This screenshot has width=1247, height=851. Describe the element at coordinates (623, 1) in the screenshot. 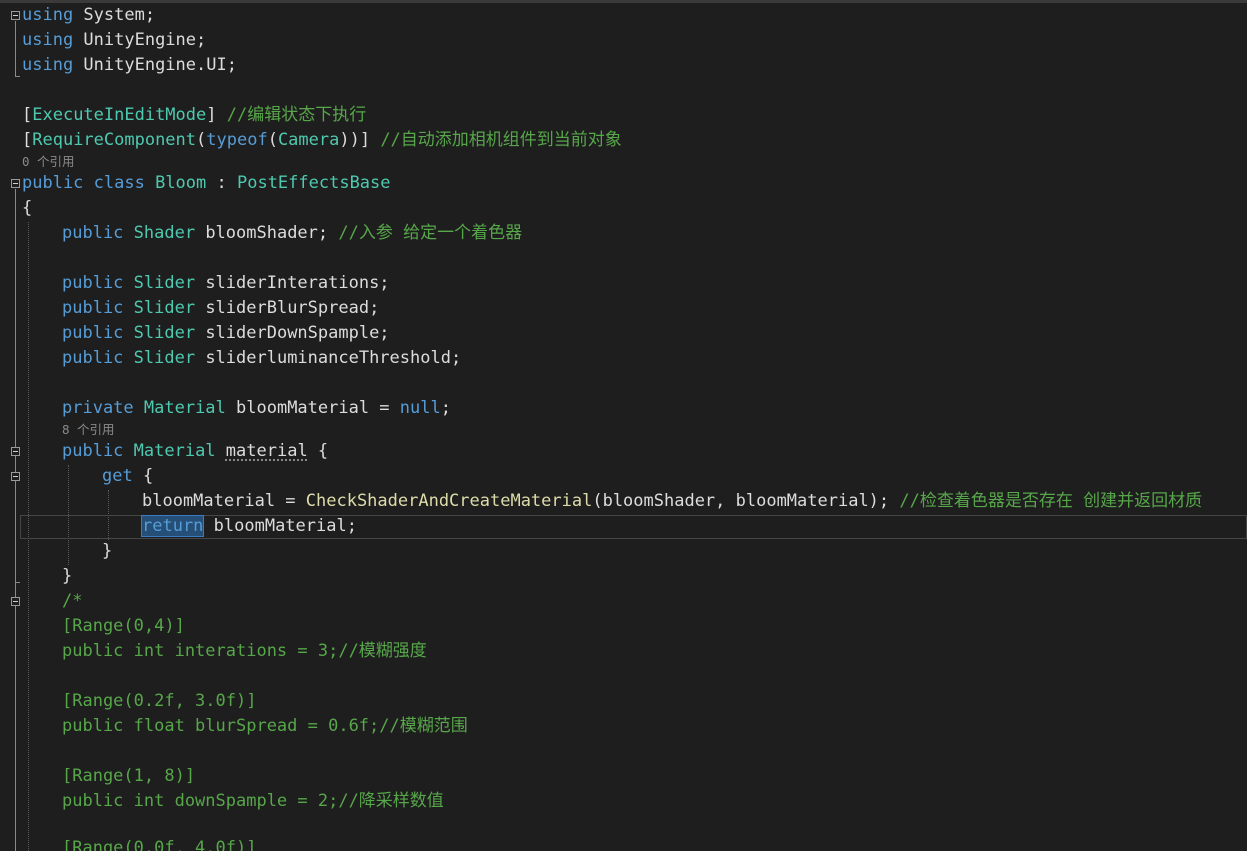

I see `editor-top-border` at that location.